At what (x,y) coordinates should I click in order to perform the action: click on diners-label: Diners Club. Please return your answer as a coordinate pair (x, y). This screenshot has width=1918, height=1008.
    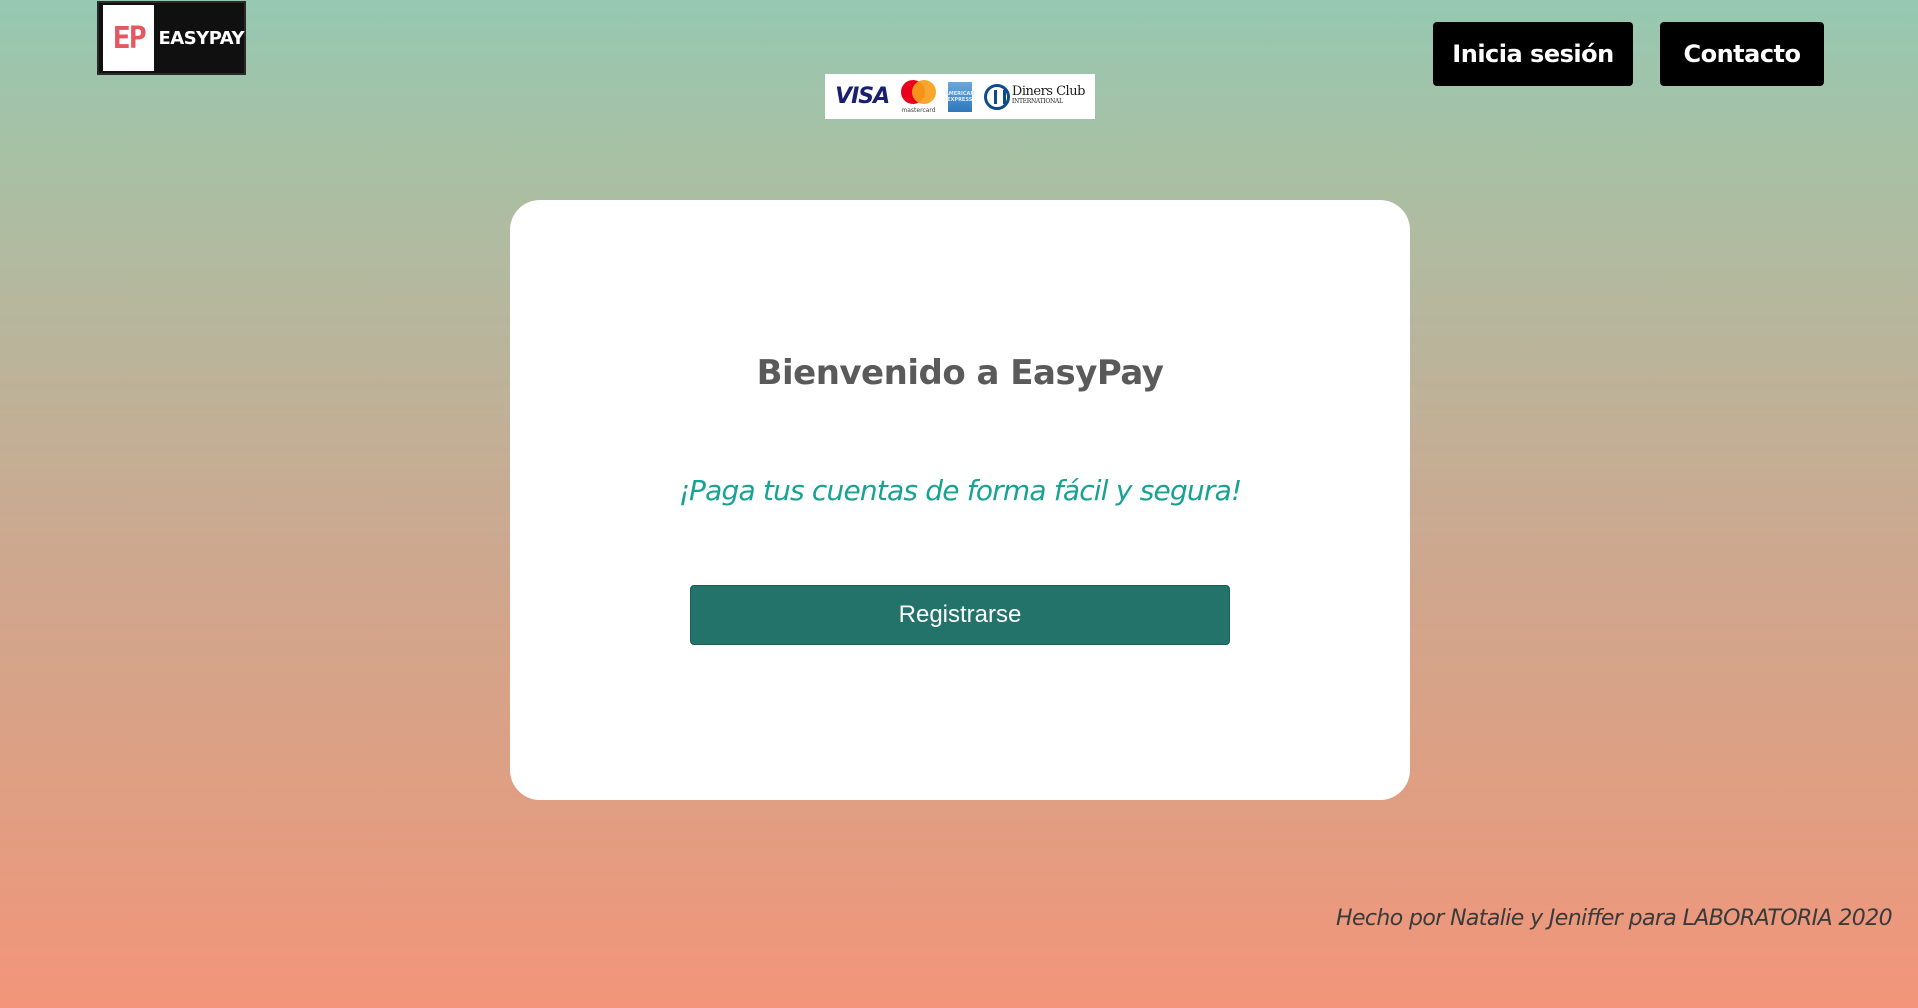
    Looking at the image, I should click on (1048, 91).